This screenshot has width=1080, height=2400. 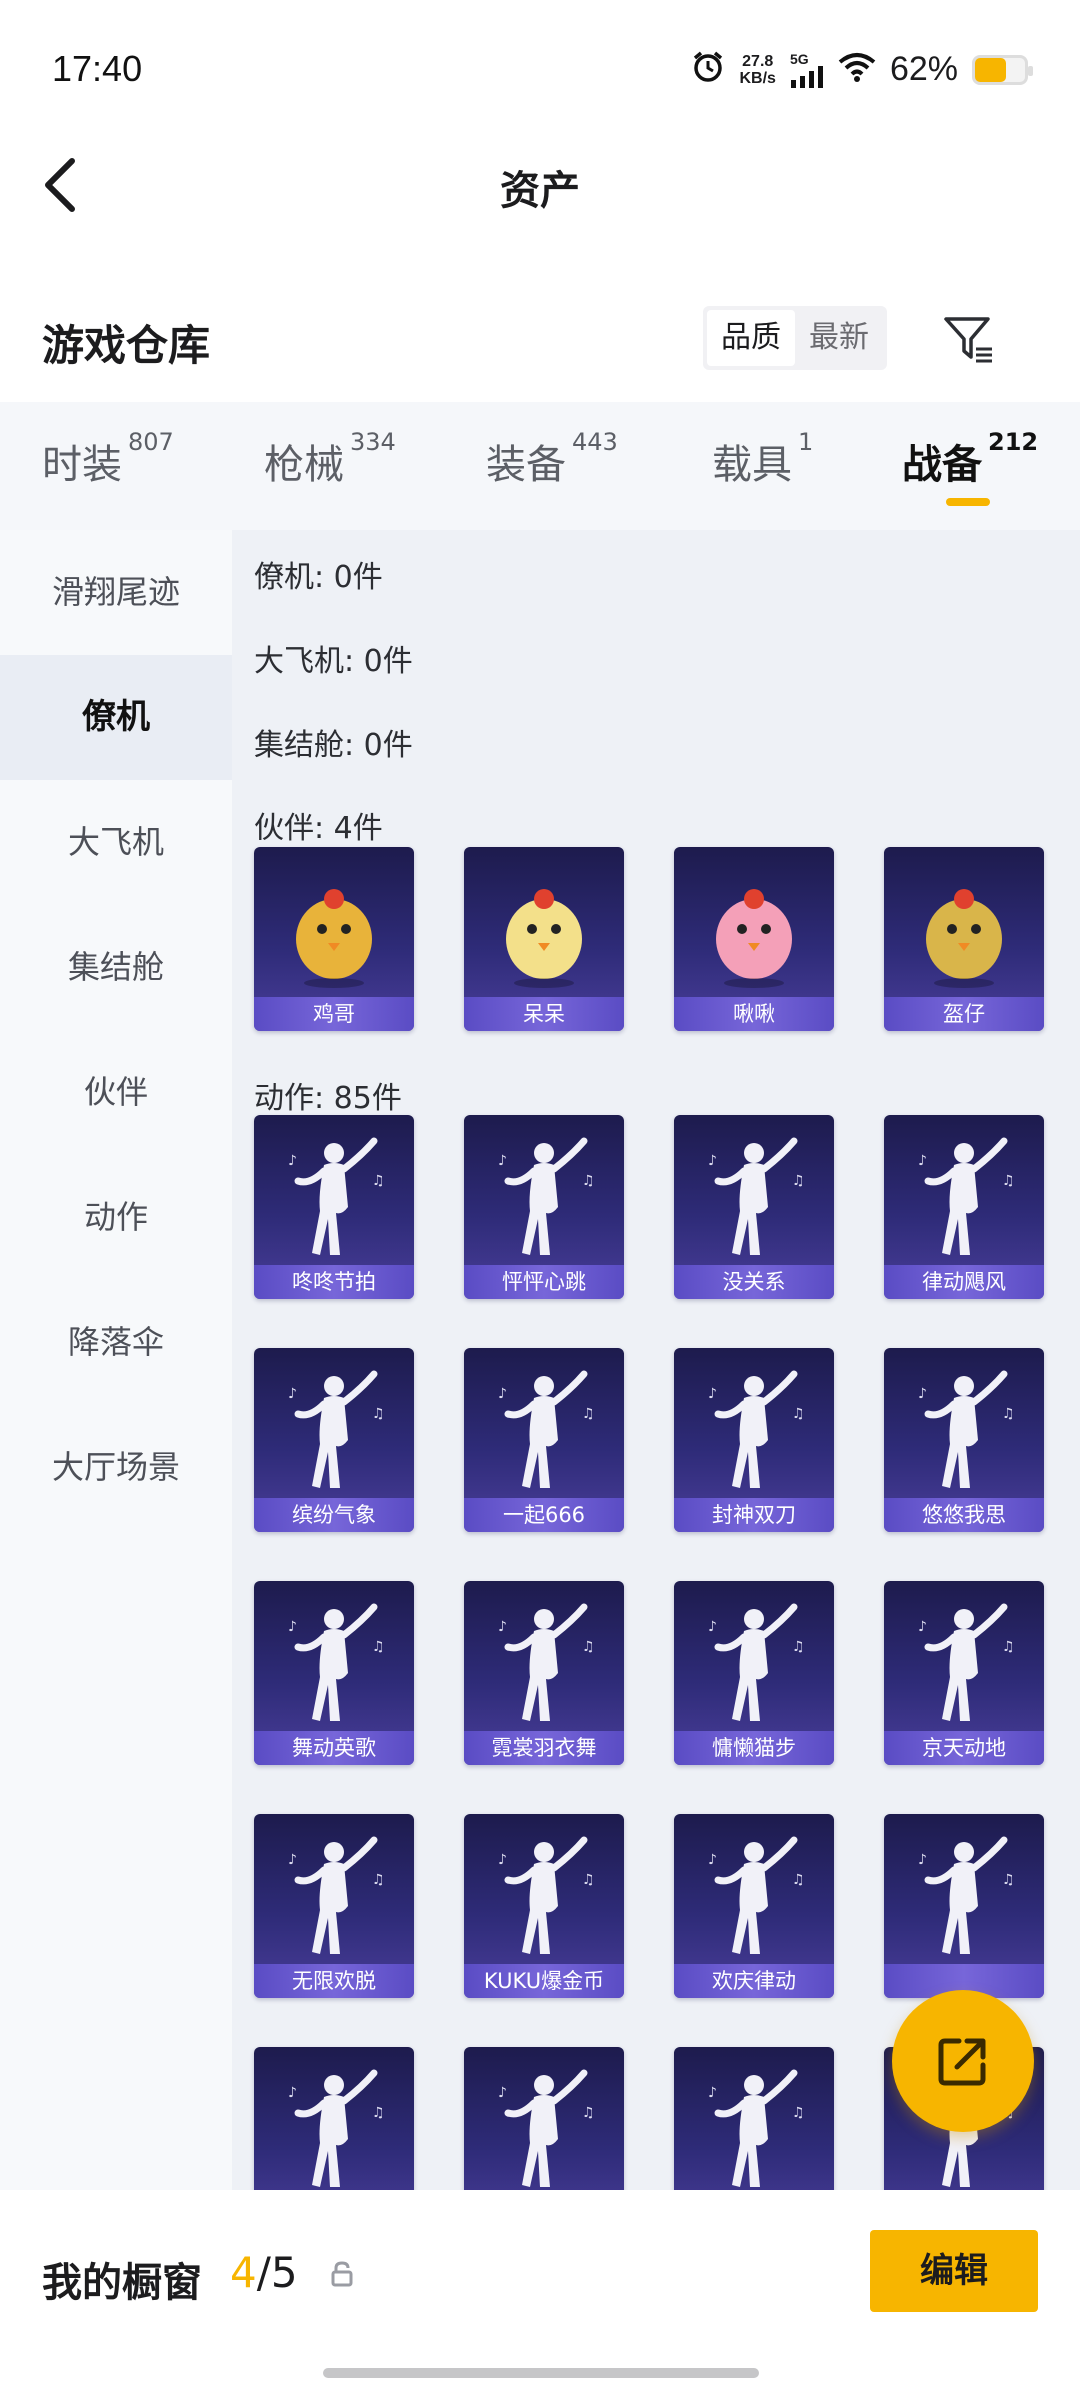 I want to click on action-card: ♪ ♫ 怦怦心跳, so click(x=544, y=1207).